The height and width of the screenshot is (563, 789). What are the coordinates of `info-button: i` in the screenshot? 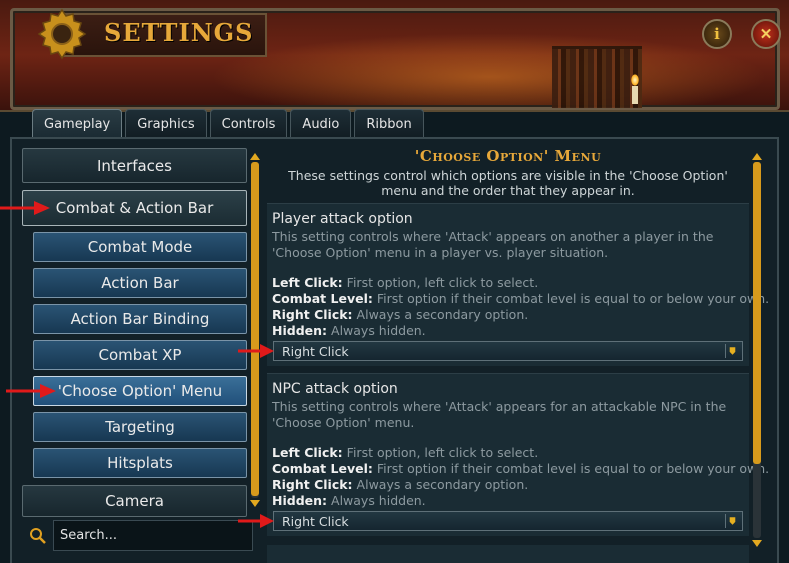 It's located at (717, 34).